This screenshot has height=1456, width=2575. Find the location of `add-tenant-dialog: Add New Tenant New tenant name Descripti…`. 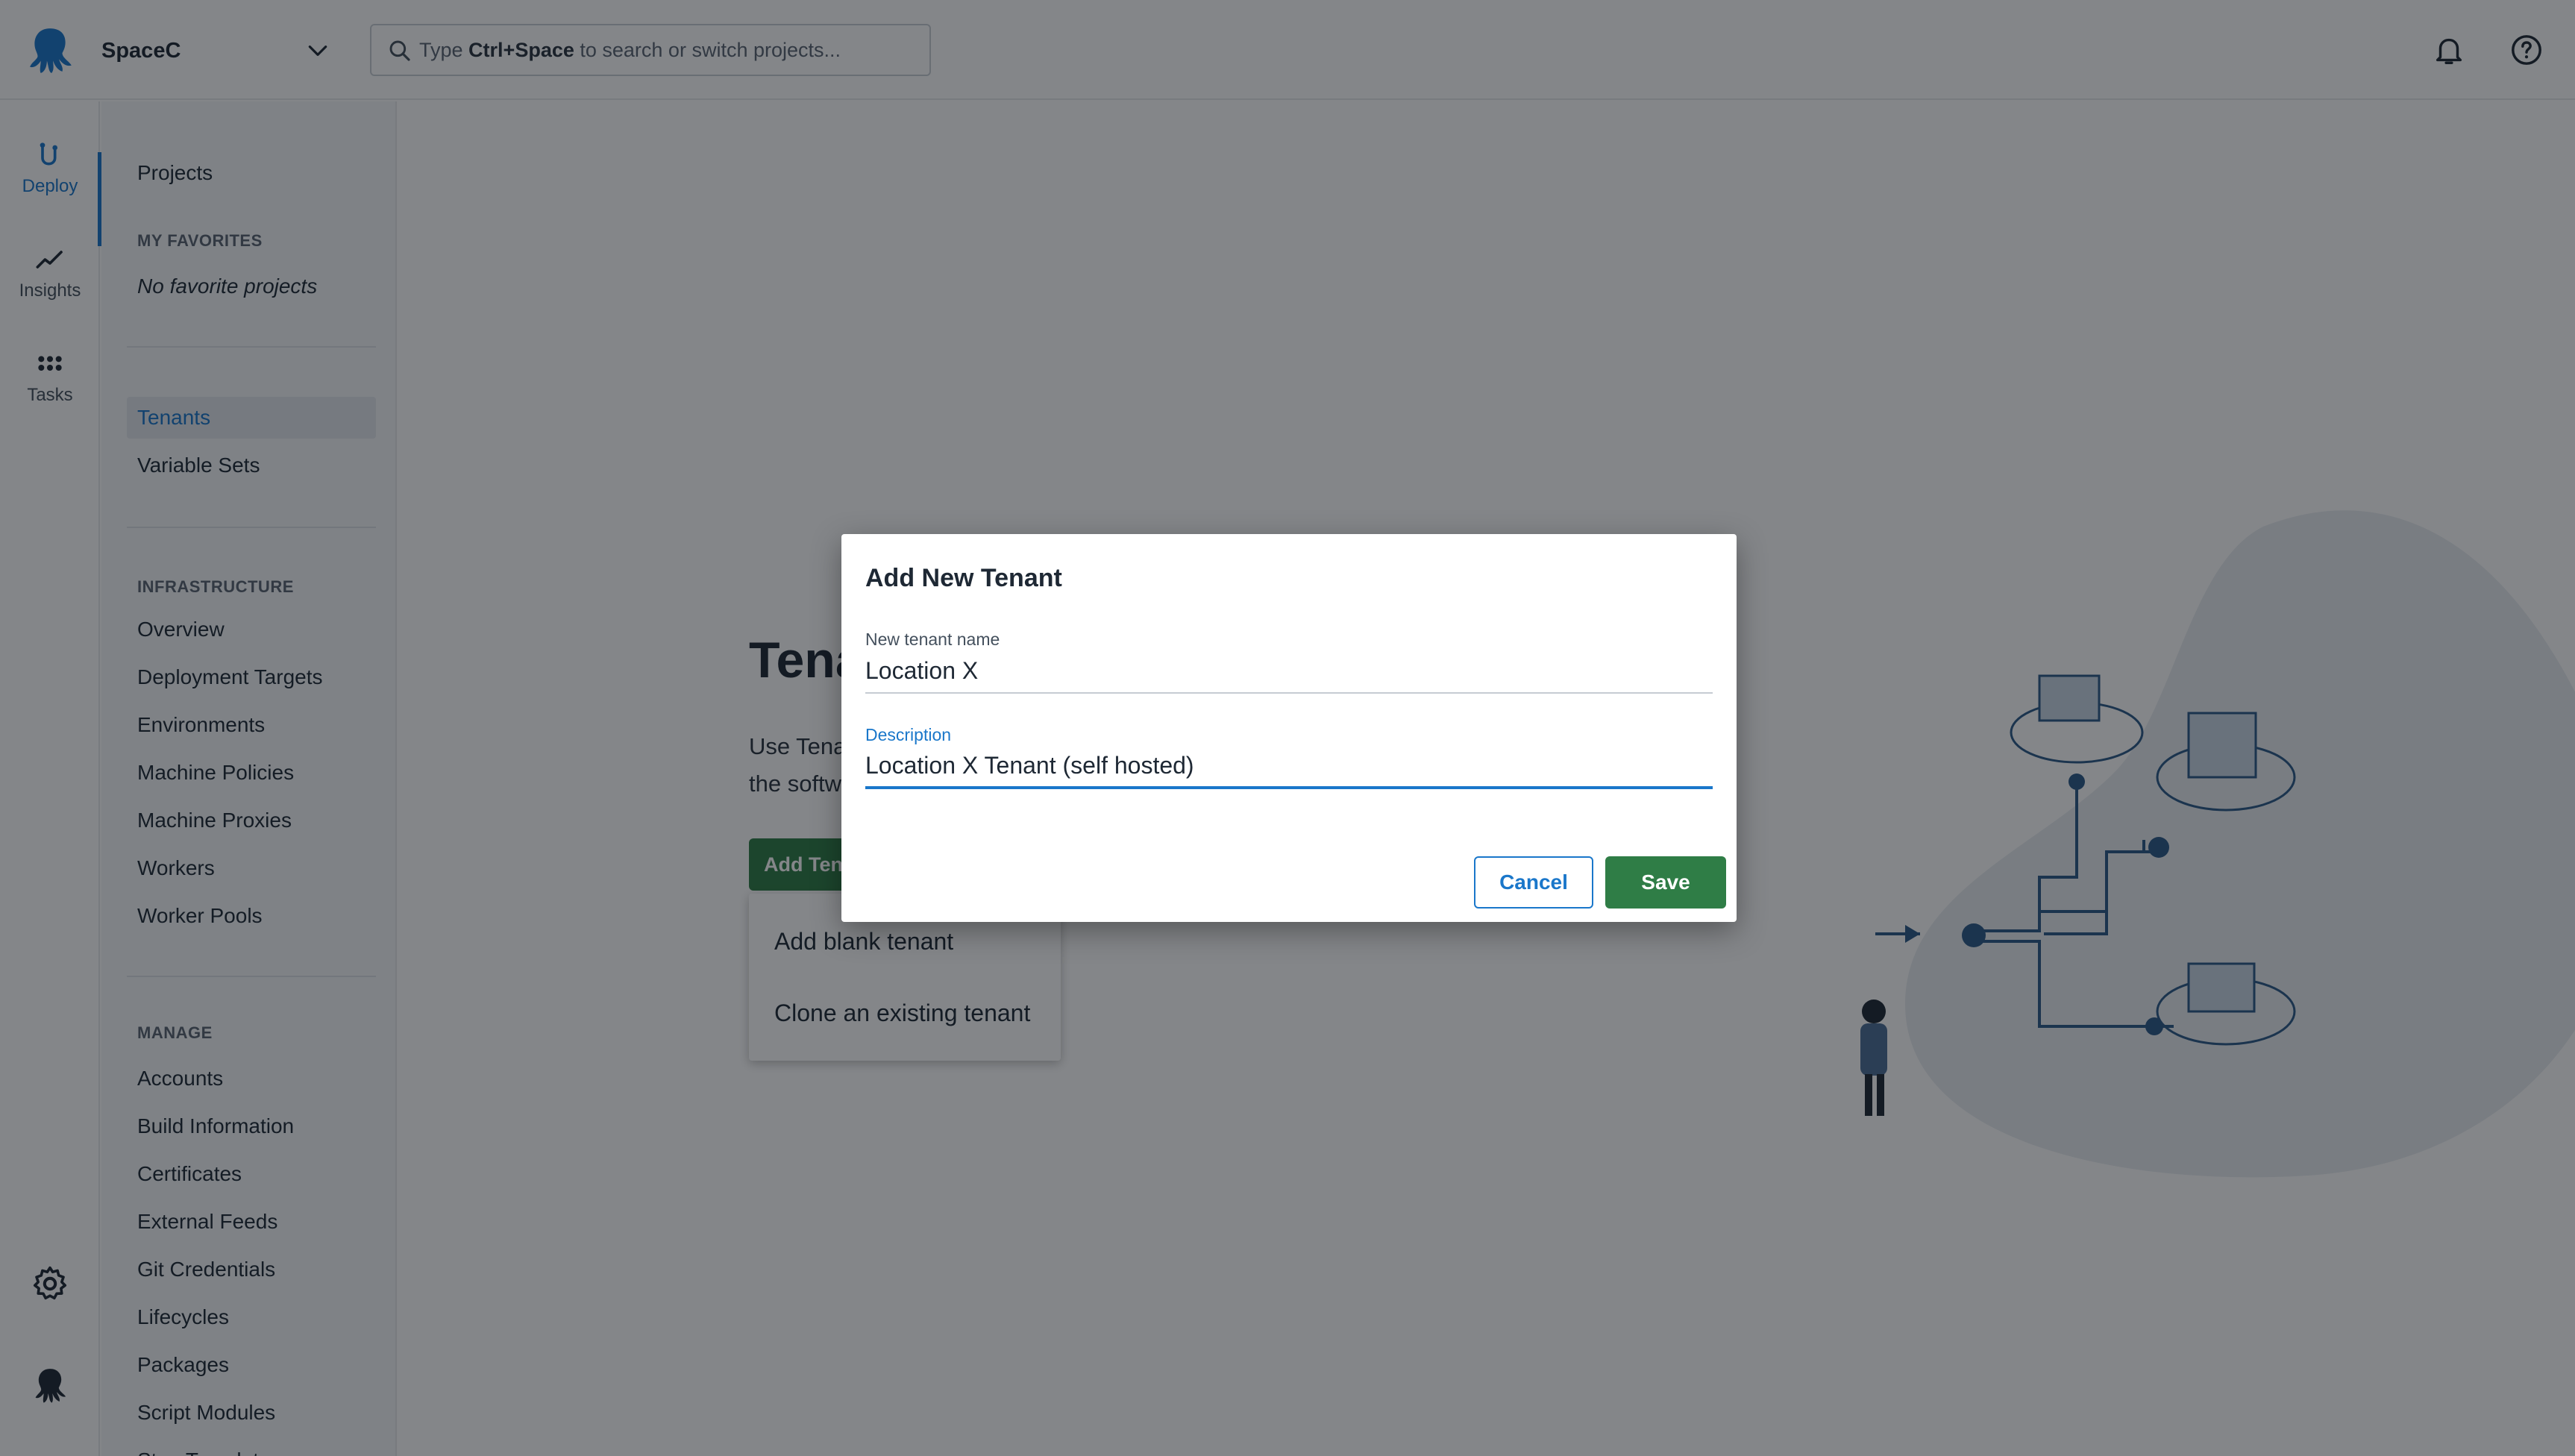

add-tenant-dialog: Add New Tenant New tenant name Descripti… is located at coordinates (1289, 728).